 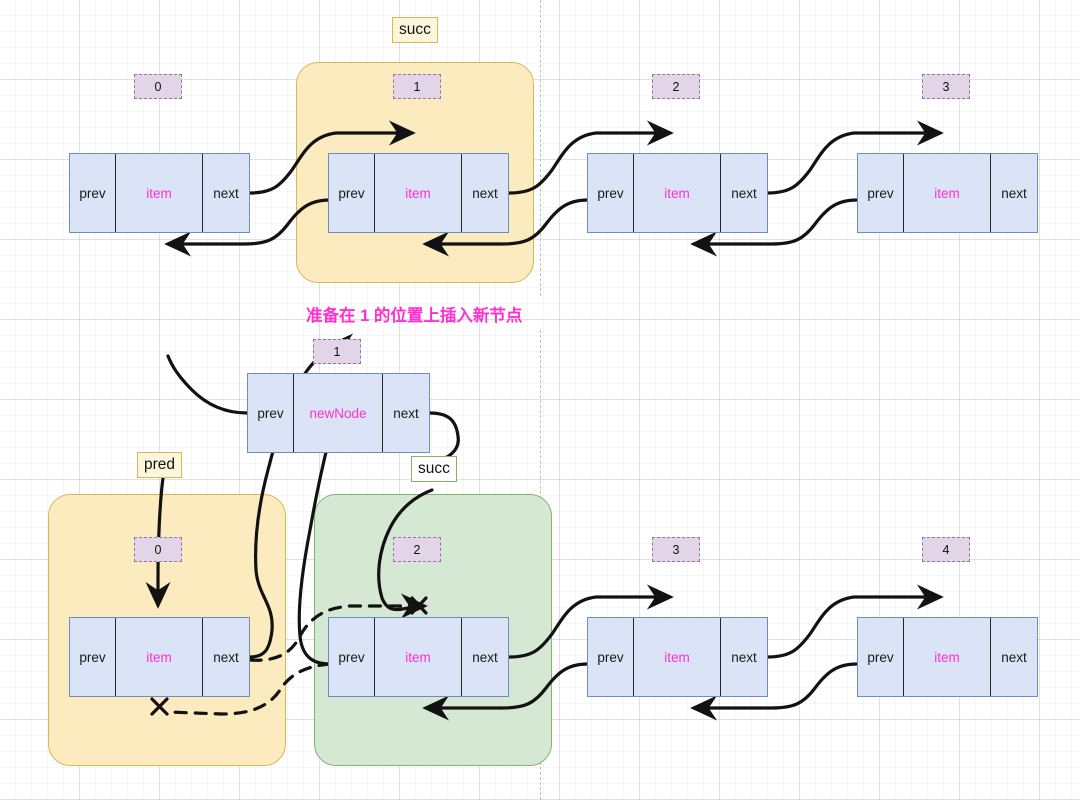 I want to click on index-badge-bottom-3: 3, so click(x=676, y=549).